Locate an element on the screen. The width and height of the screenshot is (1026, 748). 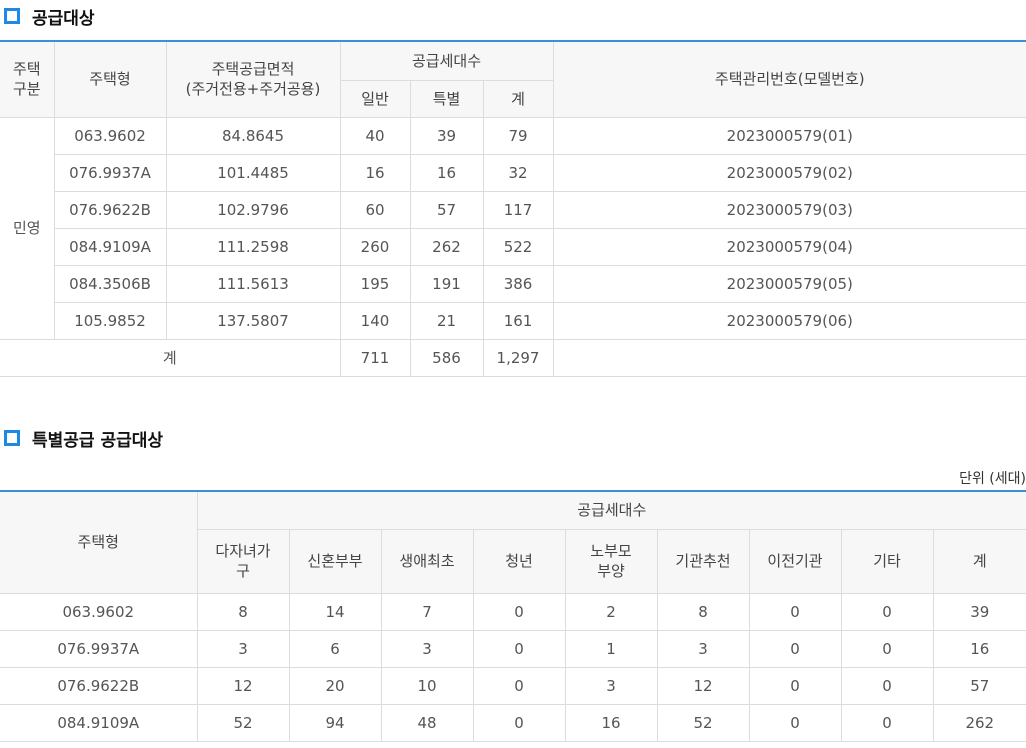
cell-area: 84.8645 is located at coordinates (253, 135).